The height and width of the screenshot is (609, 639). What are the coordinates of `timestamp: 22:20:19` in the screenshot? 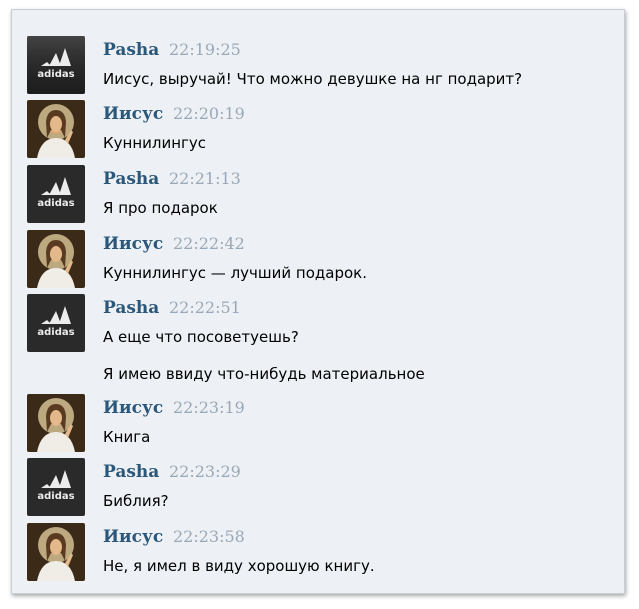 It's located at (209, 113).